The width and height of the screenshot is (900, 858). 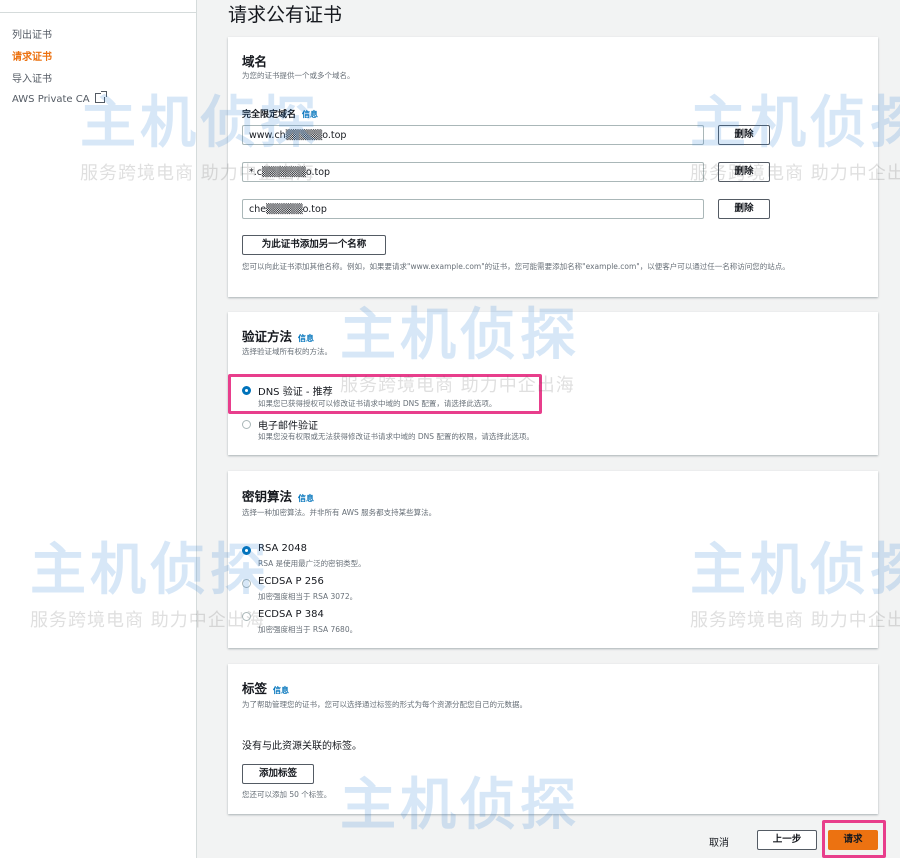 I want to click on email-validation-label: 电子邮件验证, so click(x=288, y=424).